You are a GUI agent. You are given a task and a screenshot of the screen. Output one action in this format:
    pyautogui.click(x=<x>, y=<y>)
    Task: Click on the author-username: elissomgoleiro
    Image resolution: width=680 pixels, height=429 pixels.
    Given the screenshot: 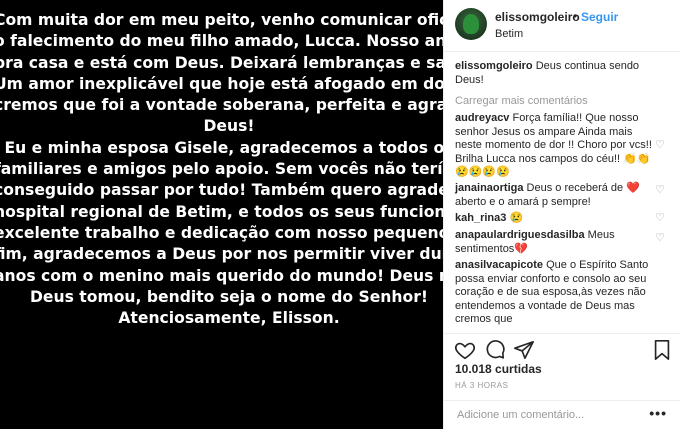 What is the action you would take?
    pyautogui.click(x=537, y=17)
    